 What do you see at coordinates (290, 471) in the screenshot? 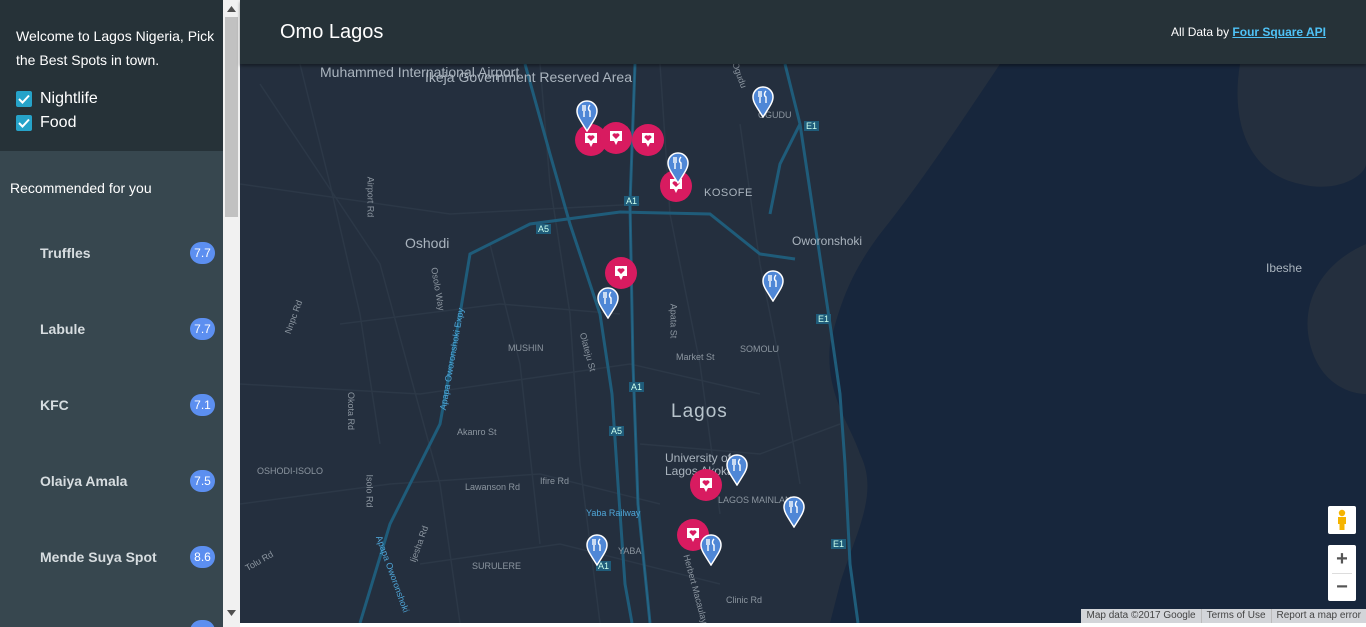
I see `map-label-oshodi-isolo: OSHODI-ISOLO` at bounding box center [290, 471].